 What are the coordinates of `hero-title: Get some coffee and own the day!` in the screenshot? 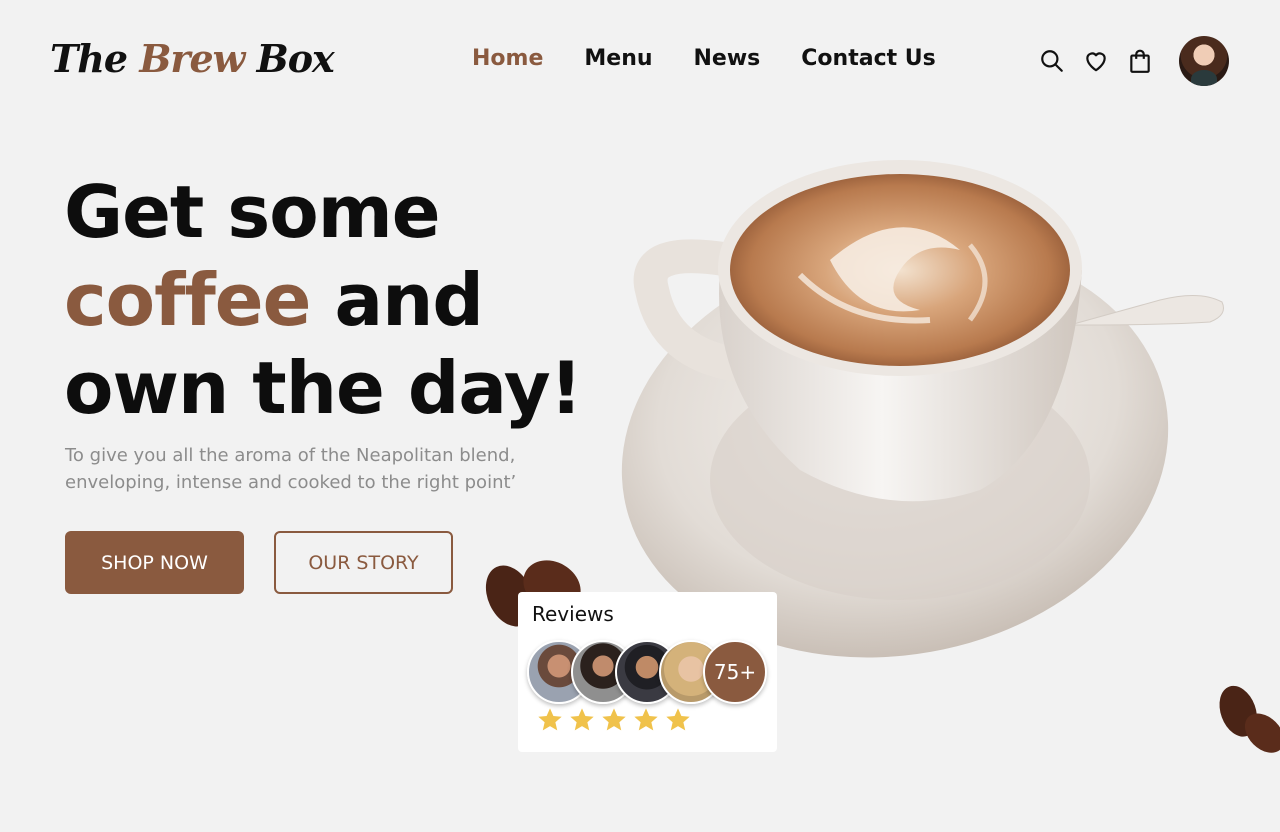 It's located at (323, 300).